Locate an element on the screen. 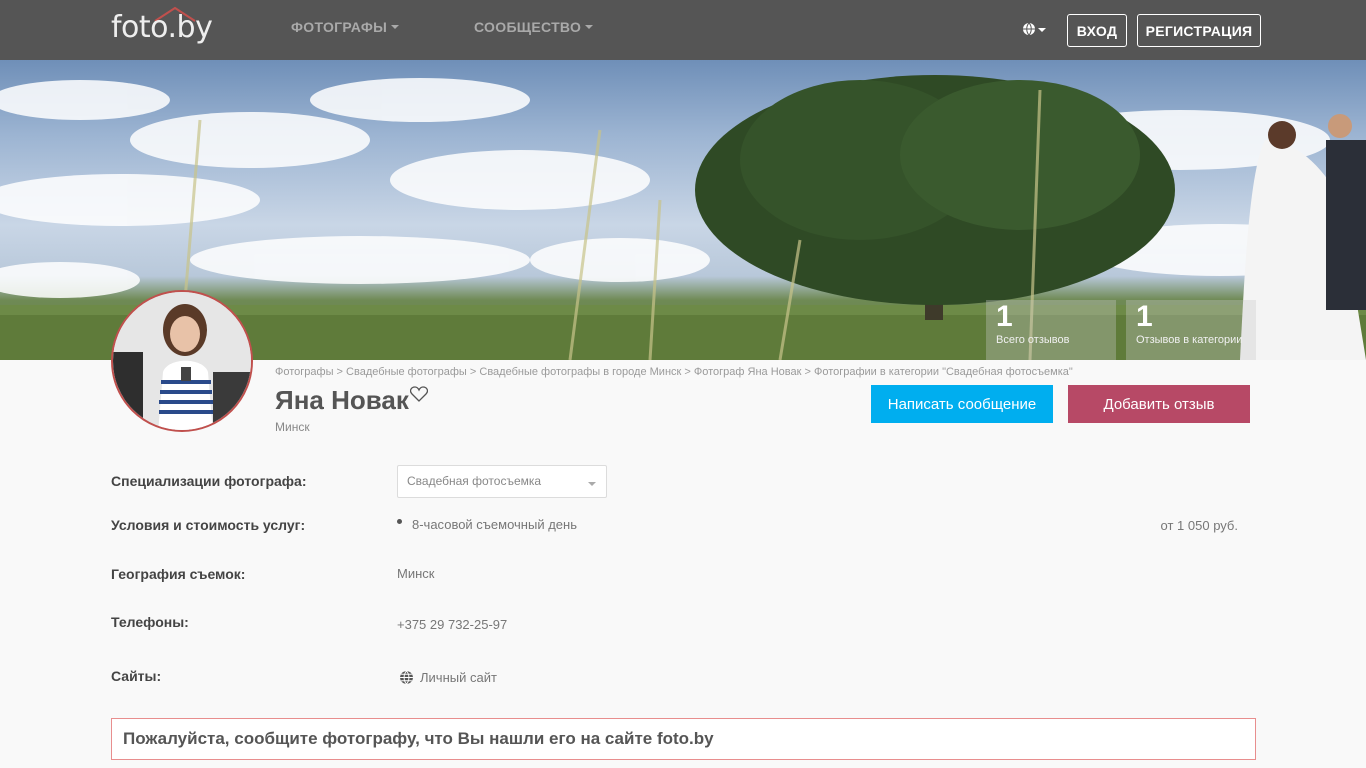 This screenshot has height=768, width=1366. login-button: ВХОД is located at coordinates (1097, 30).